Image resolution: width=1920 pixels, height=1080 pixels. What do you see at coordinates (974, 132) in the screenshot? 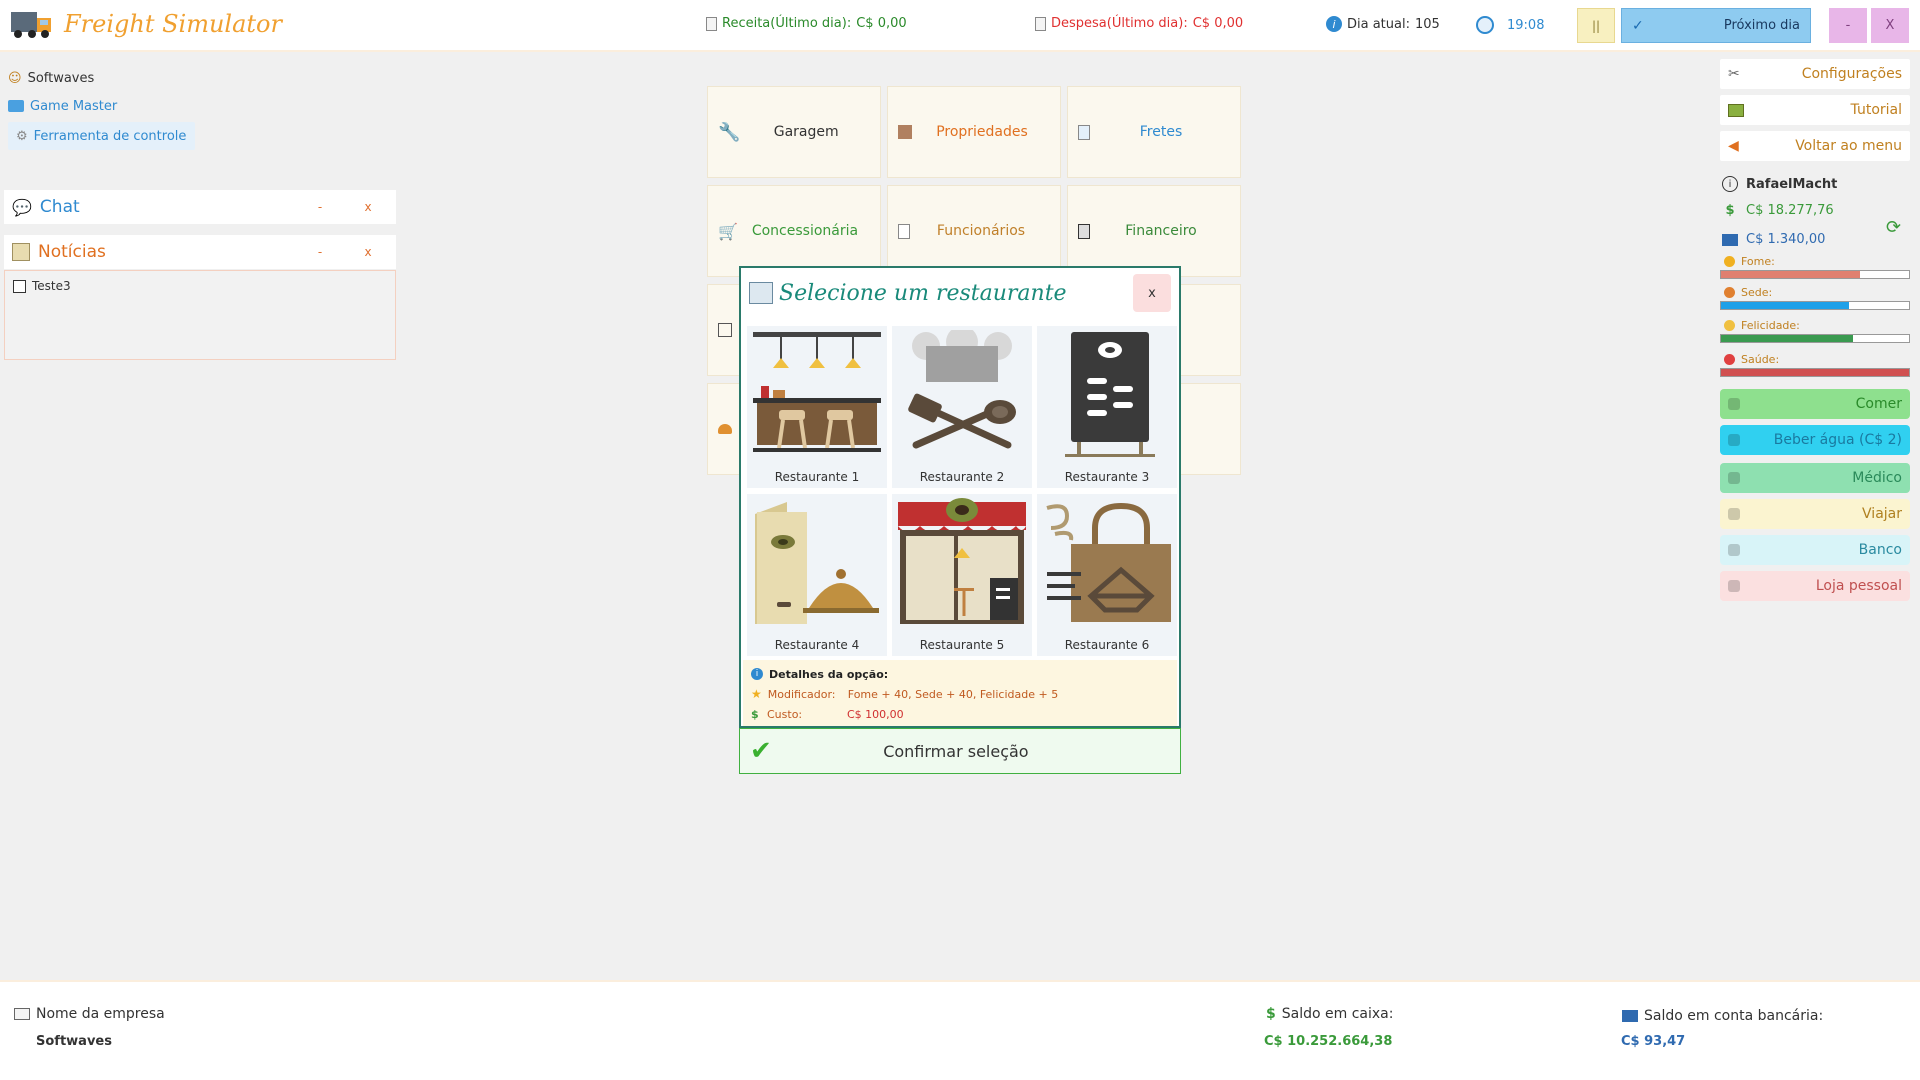
I see `properties-tile: Propriedades` at bounding box center [974, 132].